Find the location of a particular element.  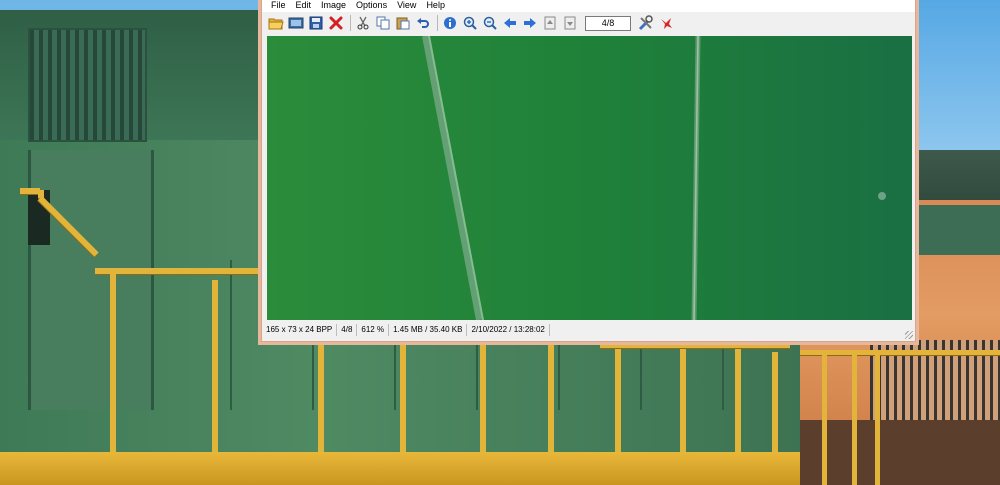

cut-icon is located at coordinates (363, 23).